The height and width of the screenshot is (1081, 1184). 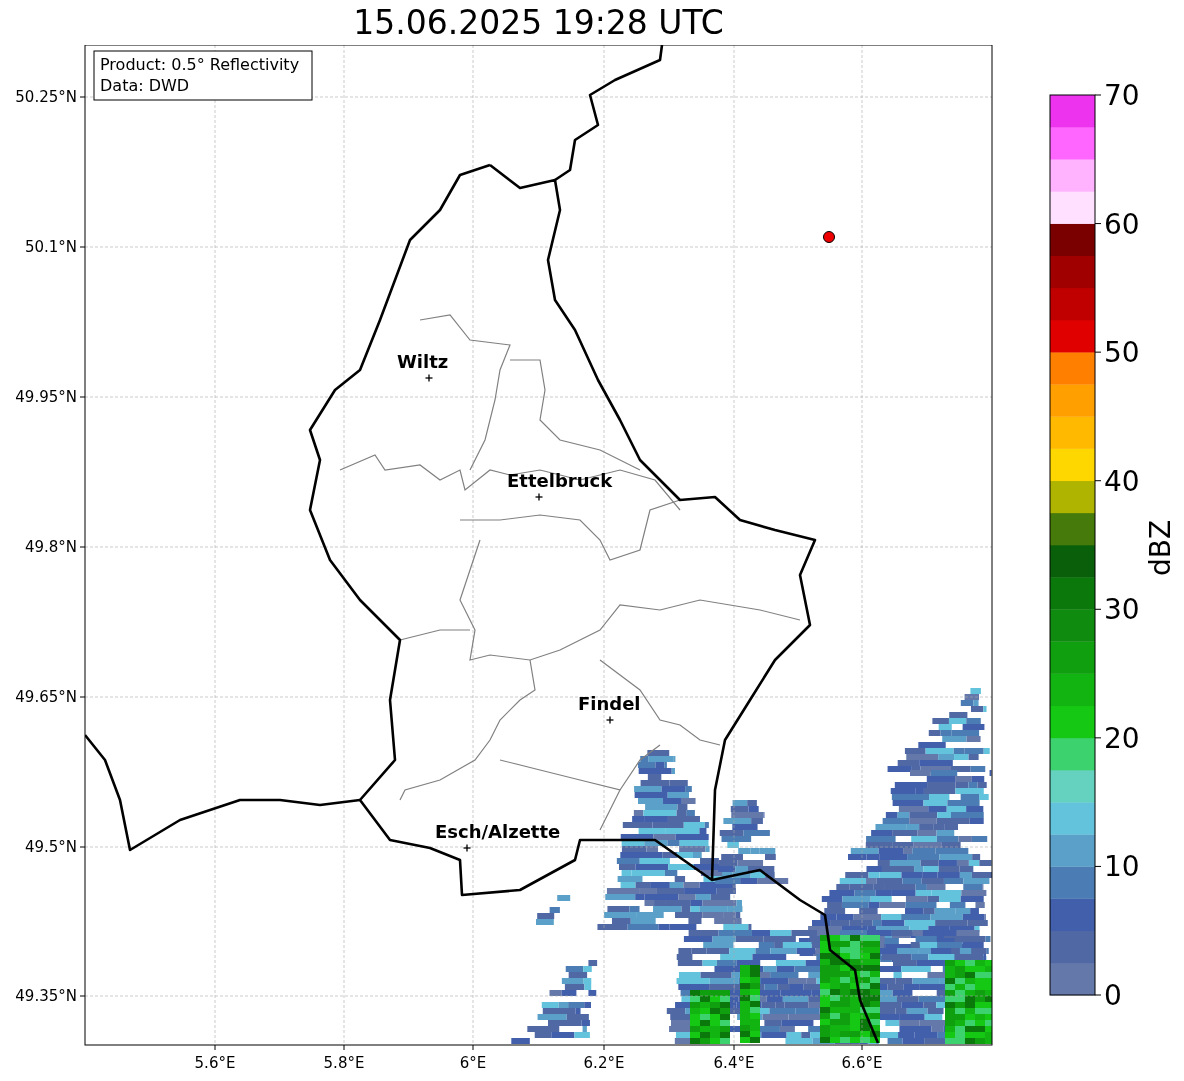 What do you see at coordinates (423, 361) in the screenshot?
I see `city-label: Wiltz` at bounding box center [423, 361].